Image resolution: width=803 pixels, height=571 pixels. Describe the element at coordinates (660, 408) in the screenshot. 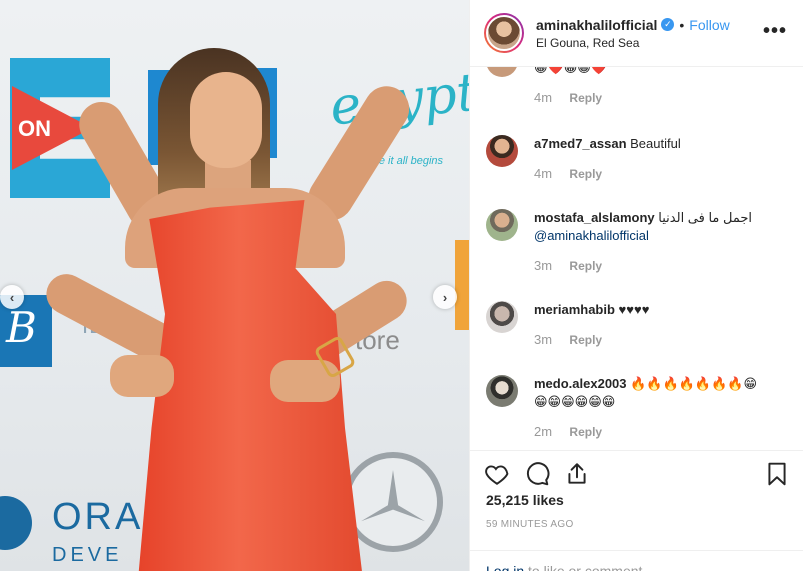

I see `comment-body: medo.alex2003 🔥🔥🔥🔥🔥🔥🔥😁 😁😁😁😁😁😁 2m Reply` at that location.